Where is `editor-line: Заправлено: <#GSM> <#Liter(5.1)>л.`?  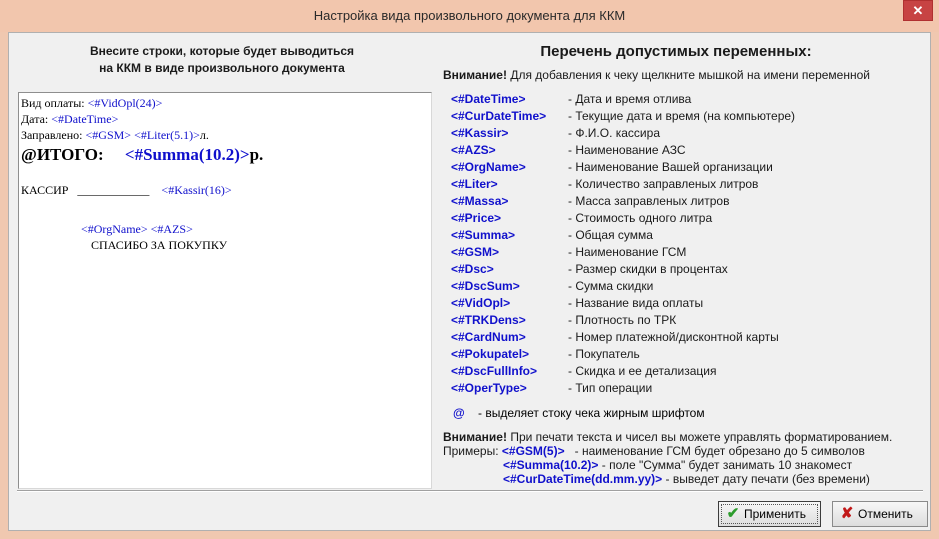
editor-line: Заправлено: <#GSM> <#Liter(5.1)>л. is located at coordinates (115, 135).